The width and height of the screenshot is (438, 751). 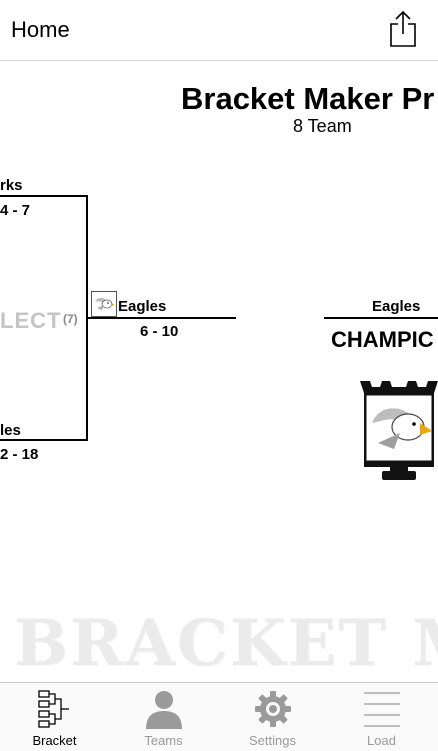 I want to click on top-team-line, so click(x=44, y=196).